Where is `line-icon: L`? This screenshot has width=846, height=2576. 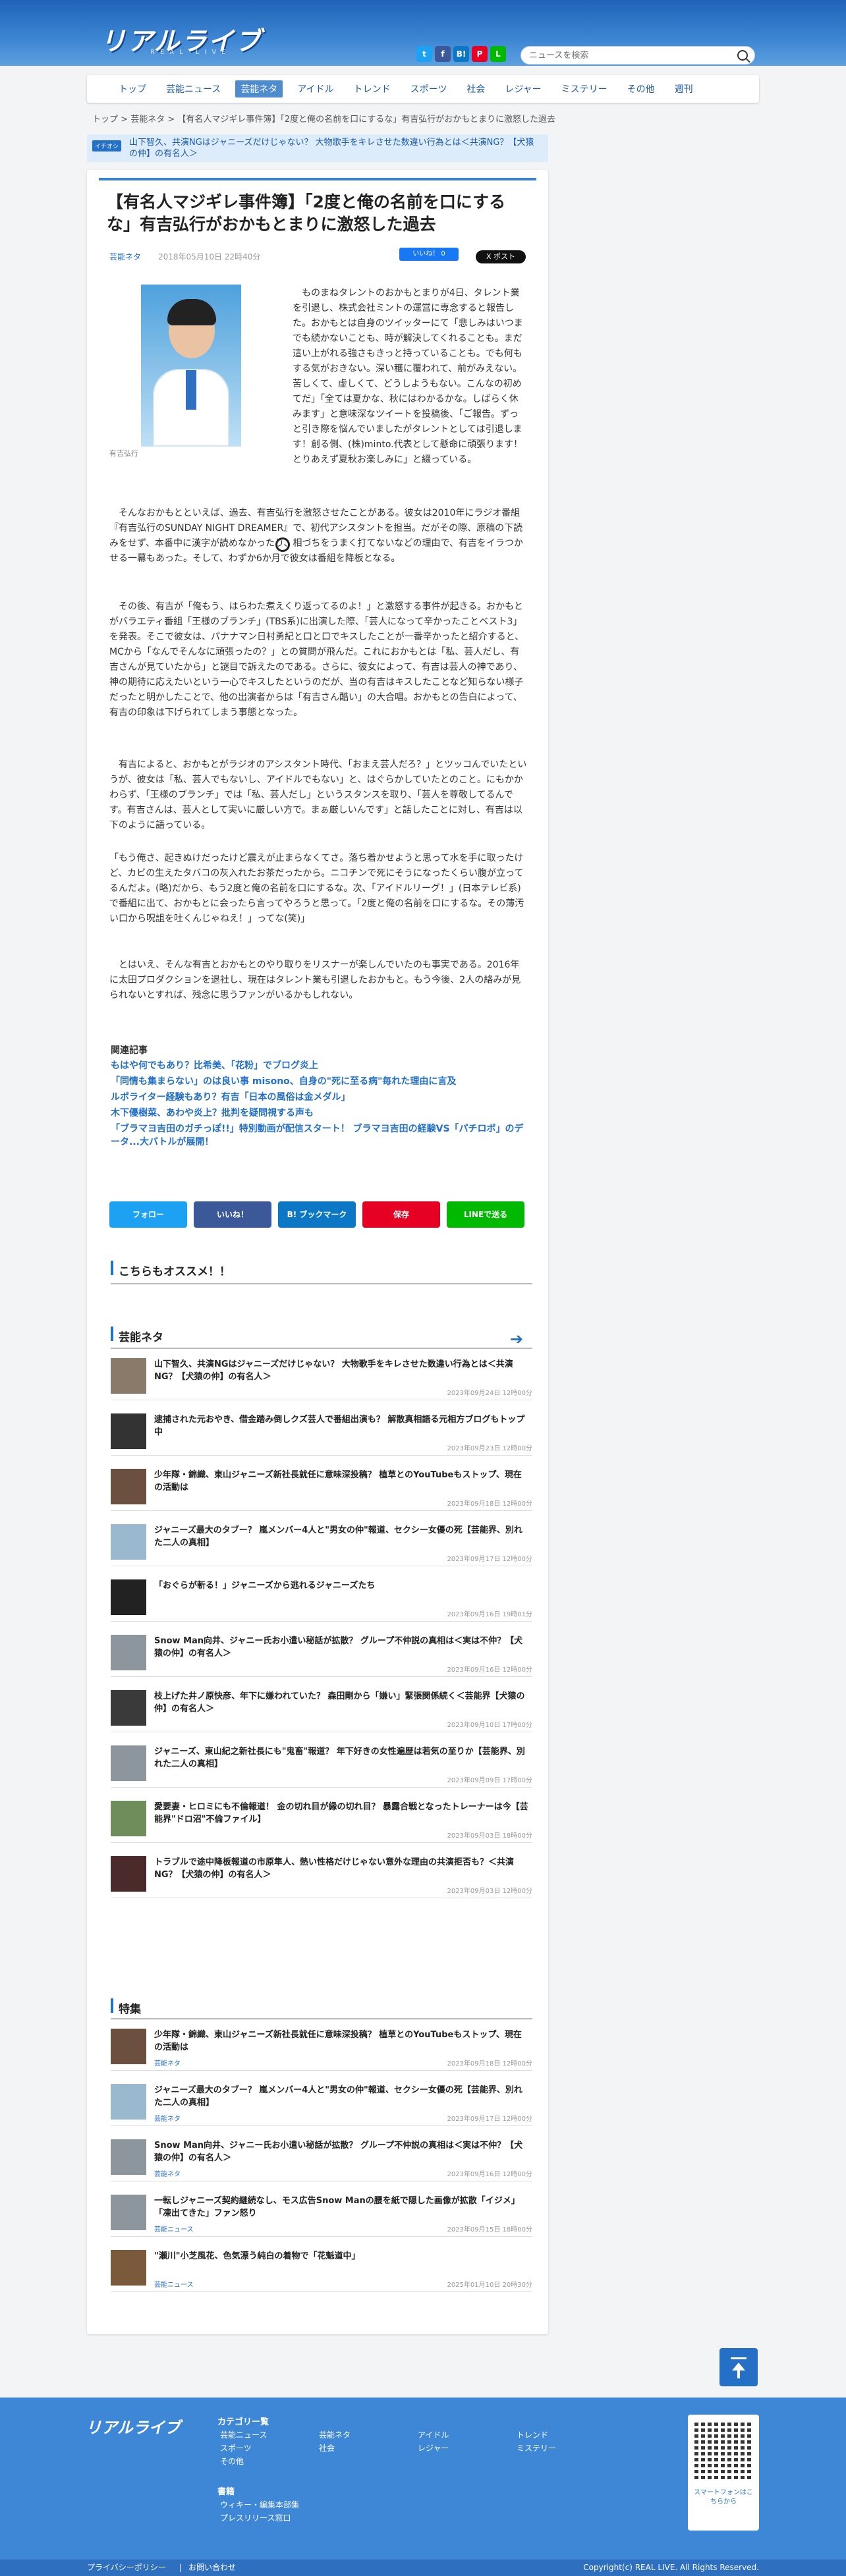
line-icon: L is located at coordinates (498, 54).